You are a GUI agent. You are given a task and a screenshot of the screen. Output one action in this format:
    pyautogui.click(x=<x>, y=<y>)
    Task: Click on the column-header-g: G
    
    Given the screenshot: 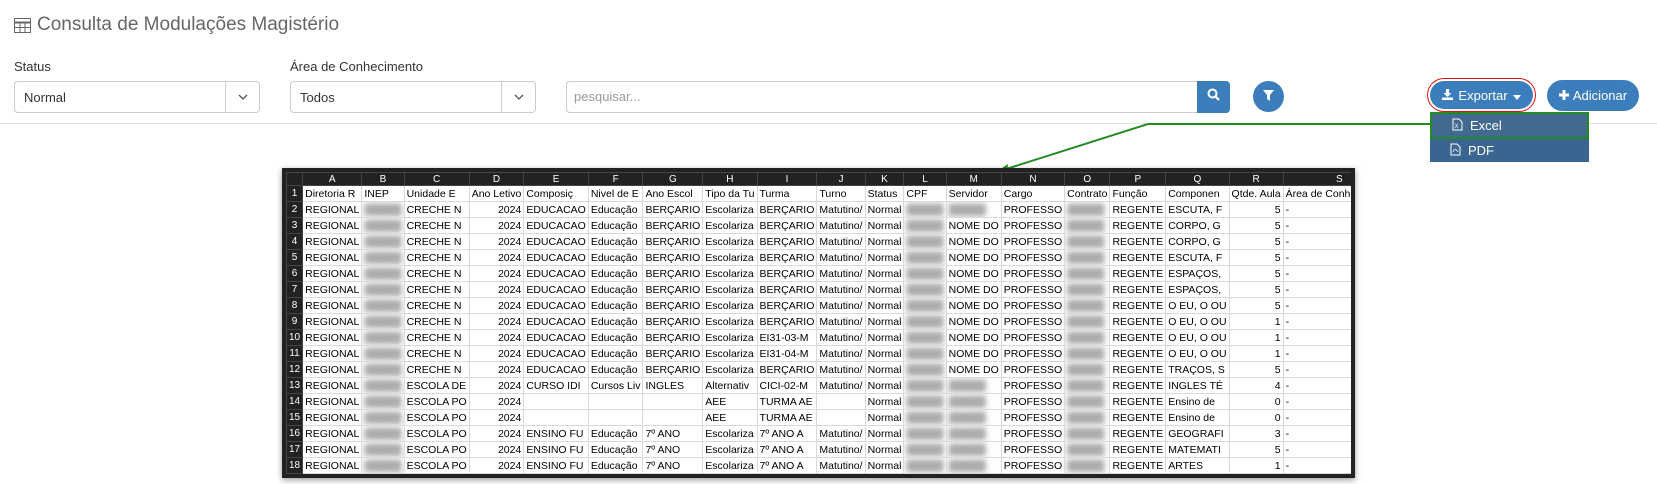 What is the action you would take?
    pyautogui.click(x=673, y=179)
    